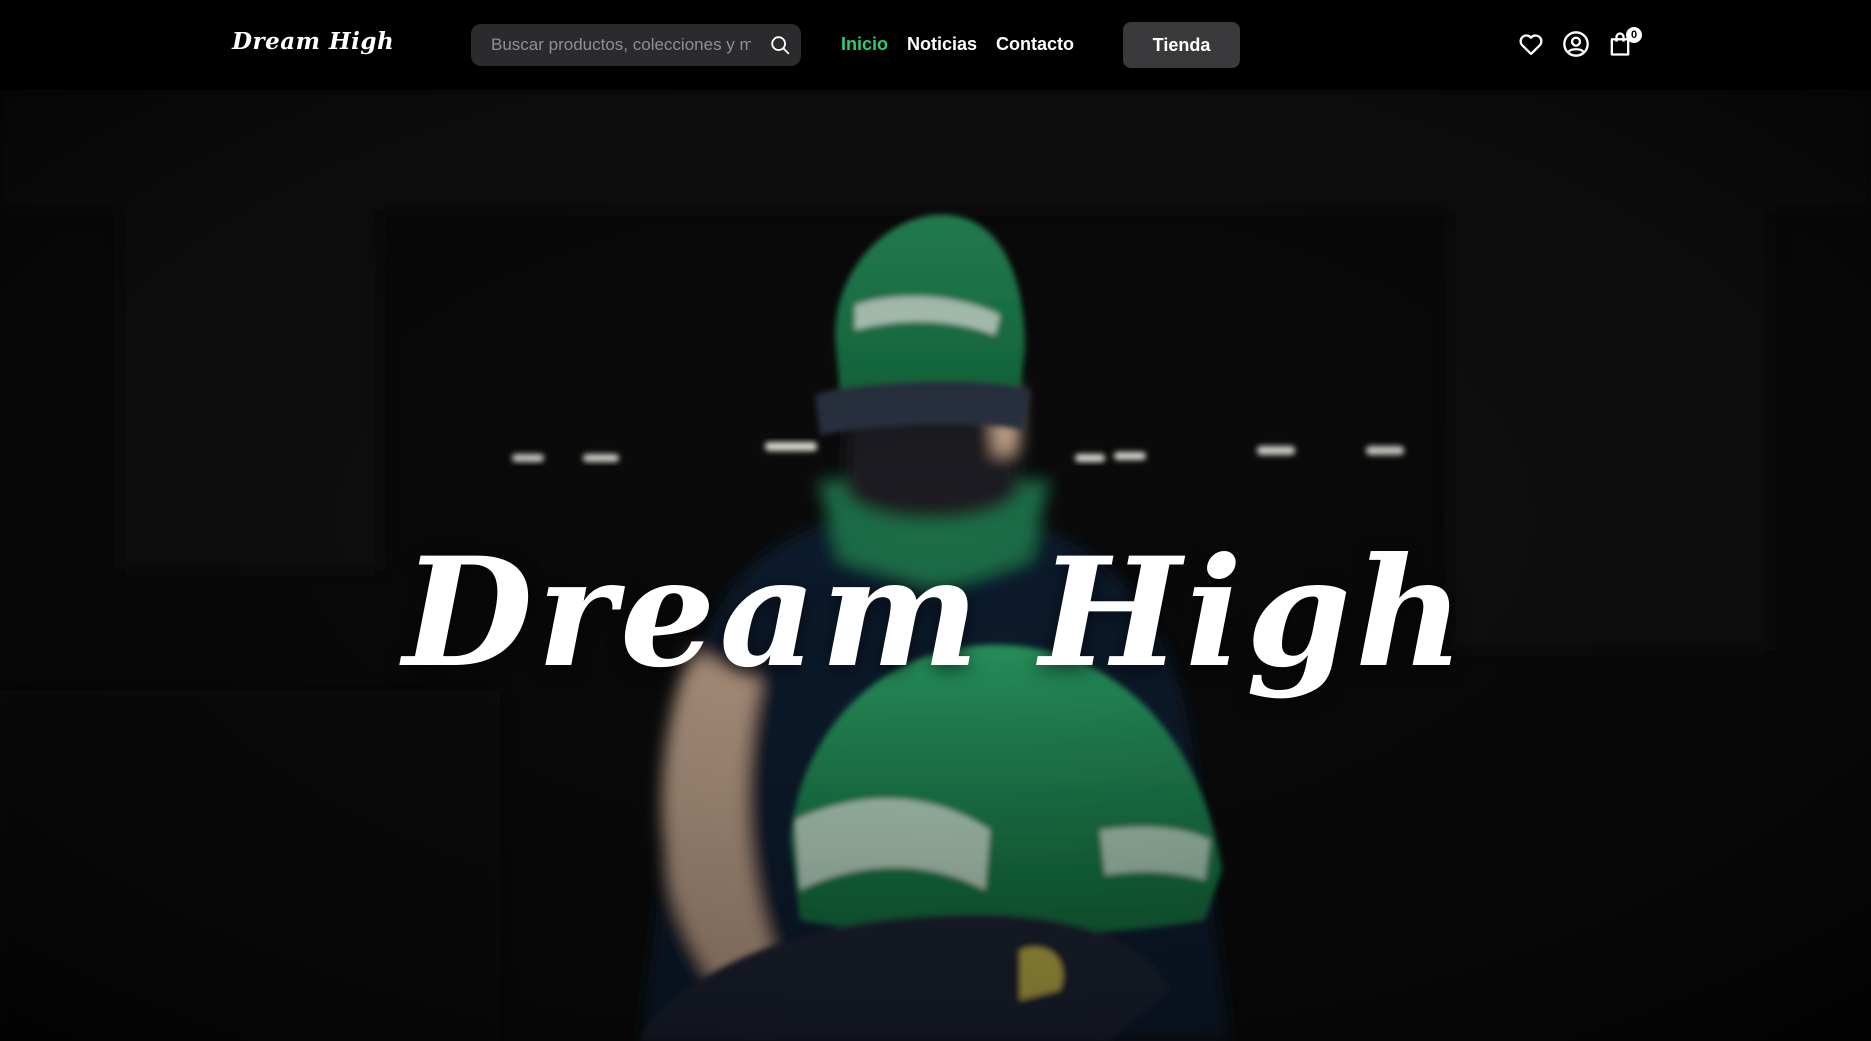 This screenshot has height=1041, width=1871. I want to click on user-icon, so click(1576, 44).